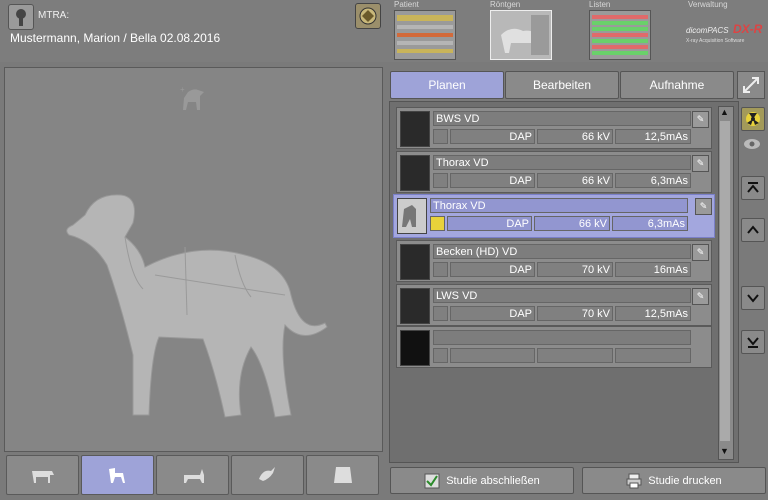 The height and width of the screenshot is (500, 768). Describe the element at coordinates (724, 112) in the screenshot. I see `scroll-up-icon: ▲` at that location.